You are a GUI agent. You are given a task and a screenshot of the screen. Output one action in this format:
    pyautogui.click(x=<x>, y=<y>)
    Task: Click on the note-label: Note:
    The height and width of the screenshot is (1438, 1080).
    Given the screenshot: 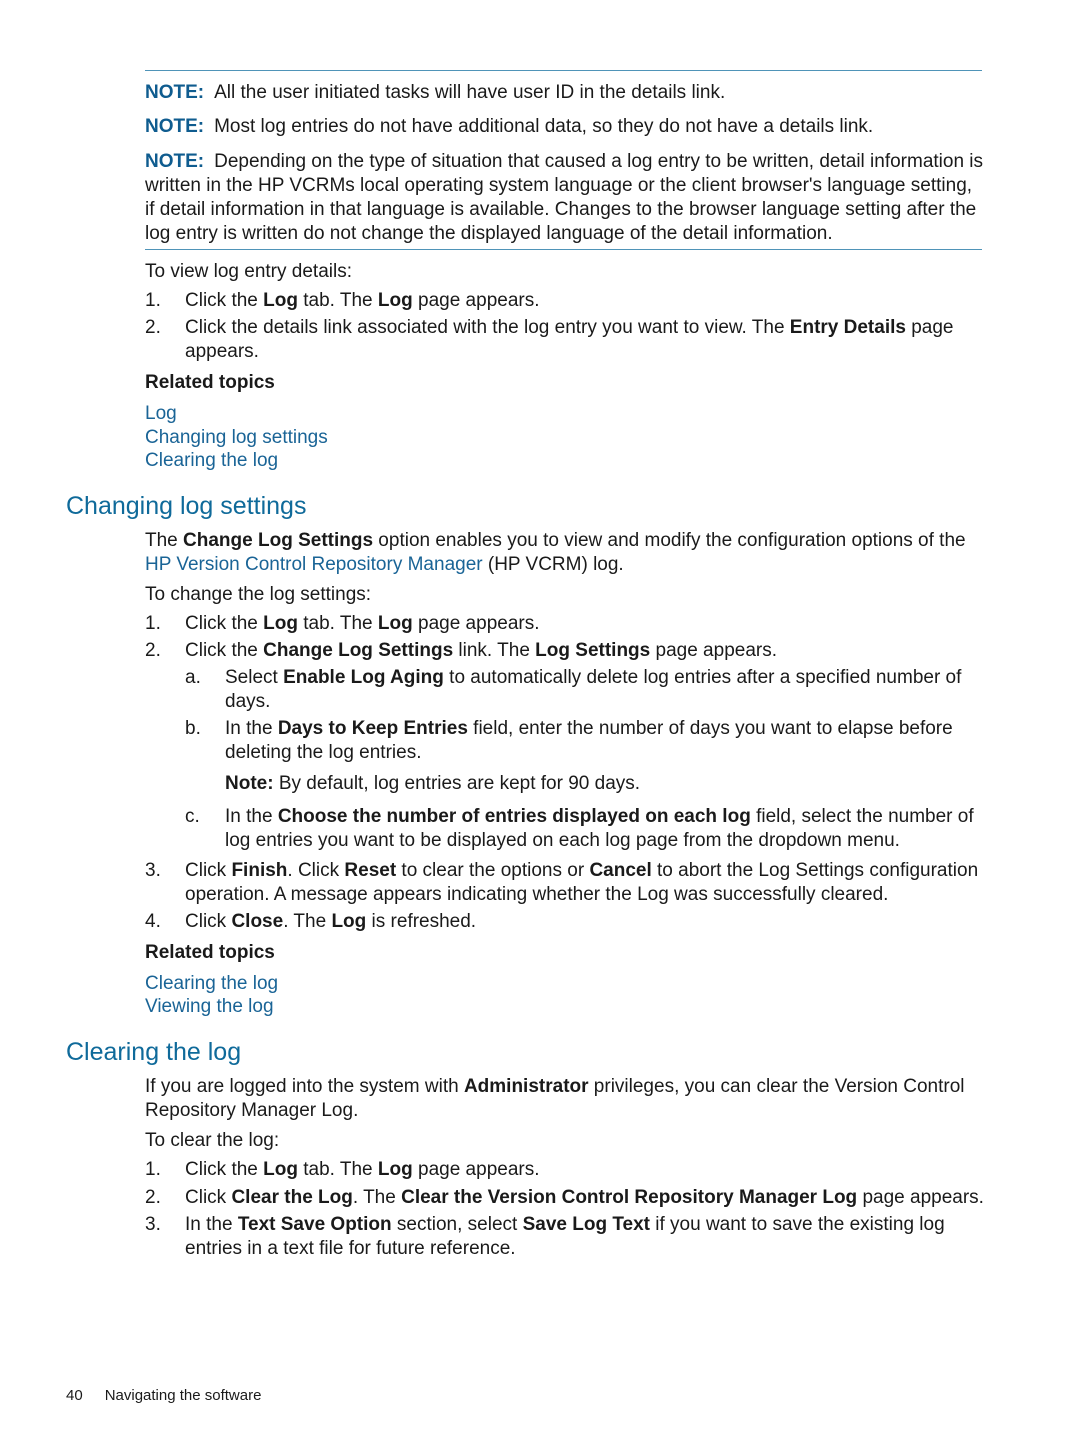 What is the action you would take?
    pyautogui.click(x=249, y=783)
    